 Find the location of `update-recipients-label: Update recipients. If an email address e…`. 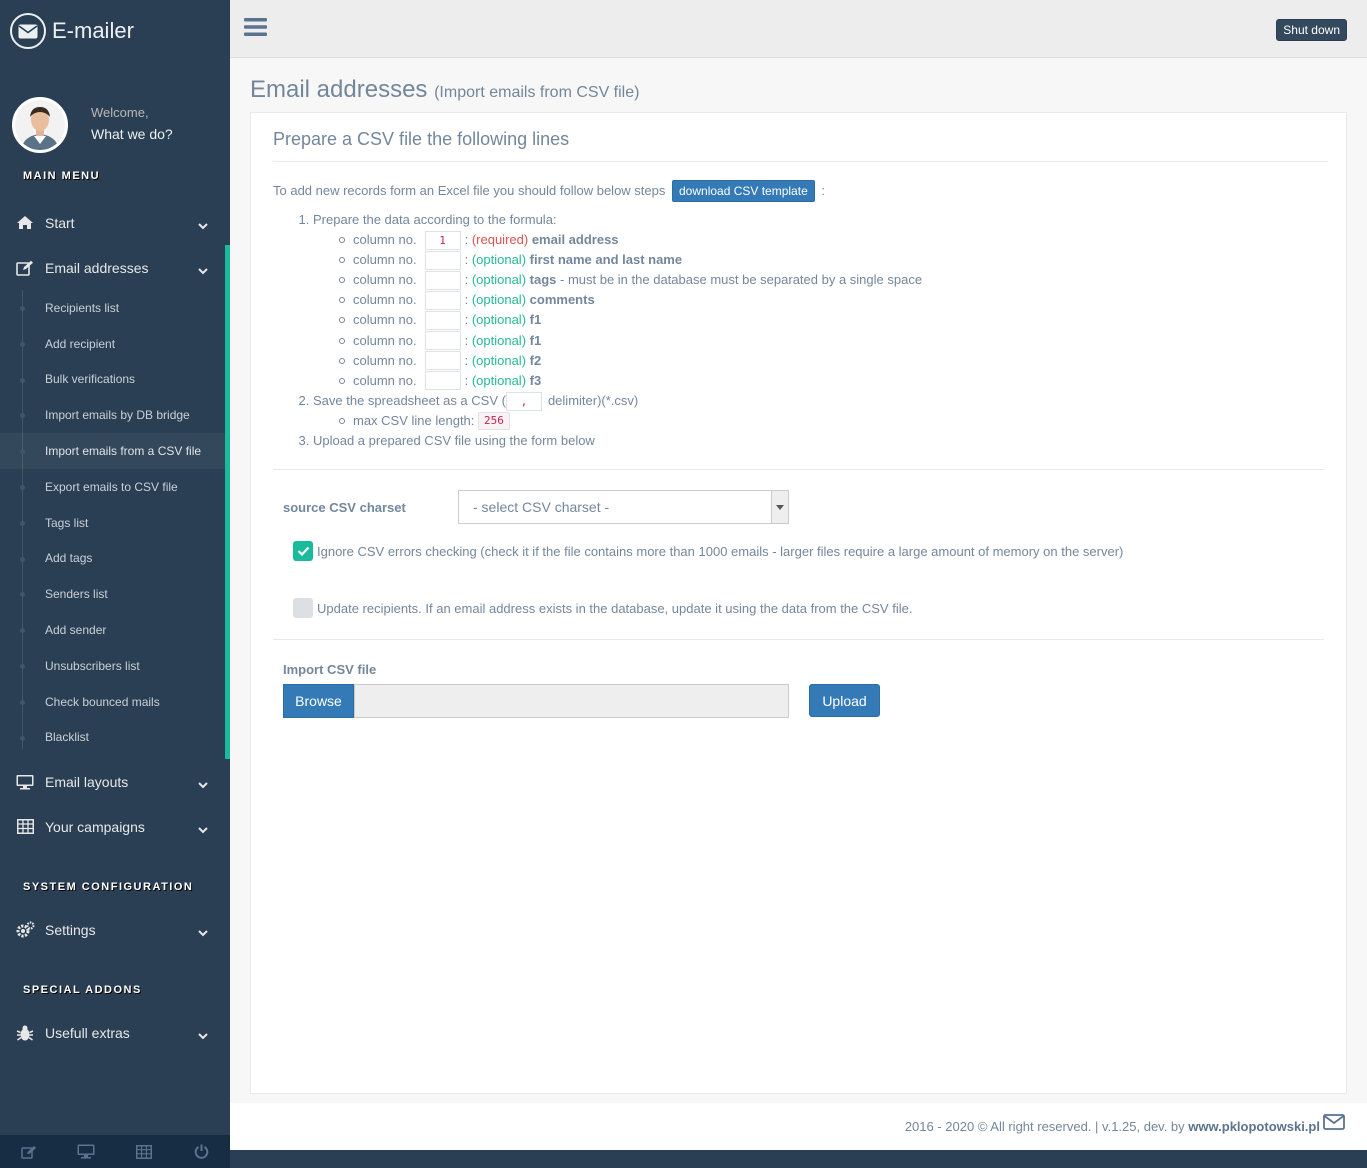

update-recipients-label: Update recipients. If an email address e… is located at coordinates (615, 608).